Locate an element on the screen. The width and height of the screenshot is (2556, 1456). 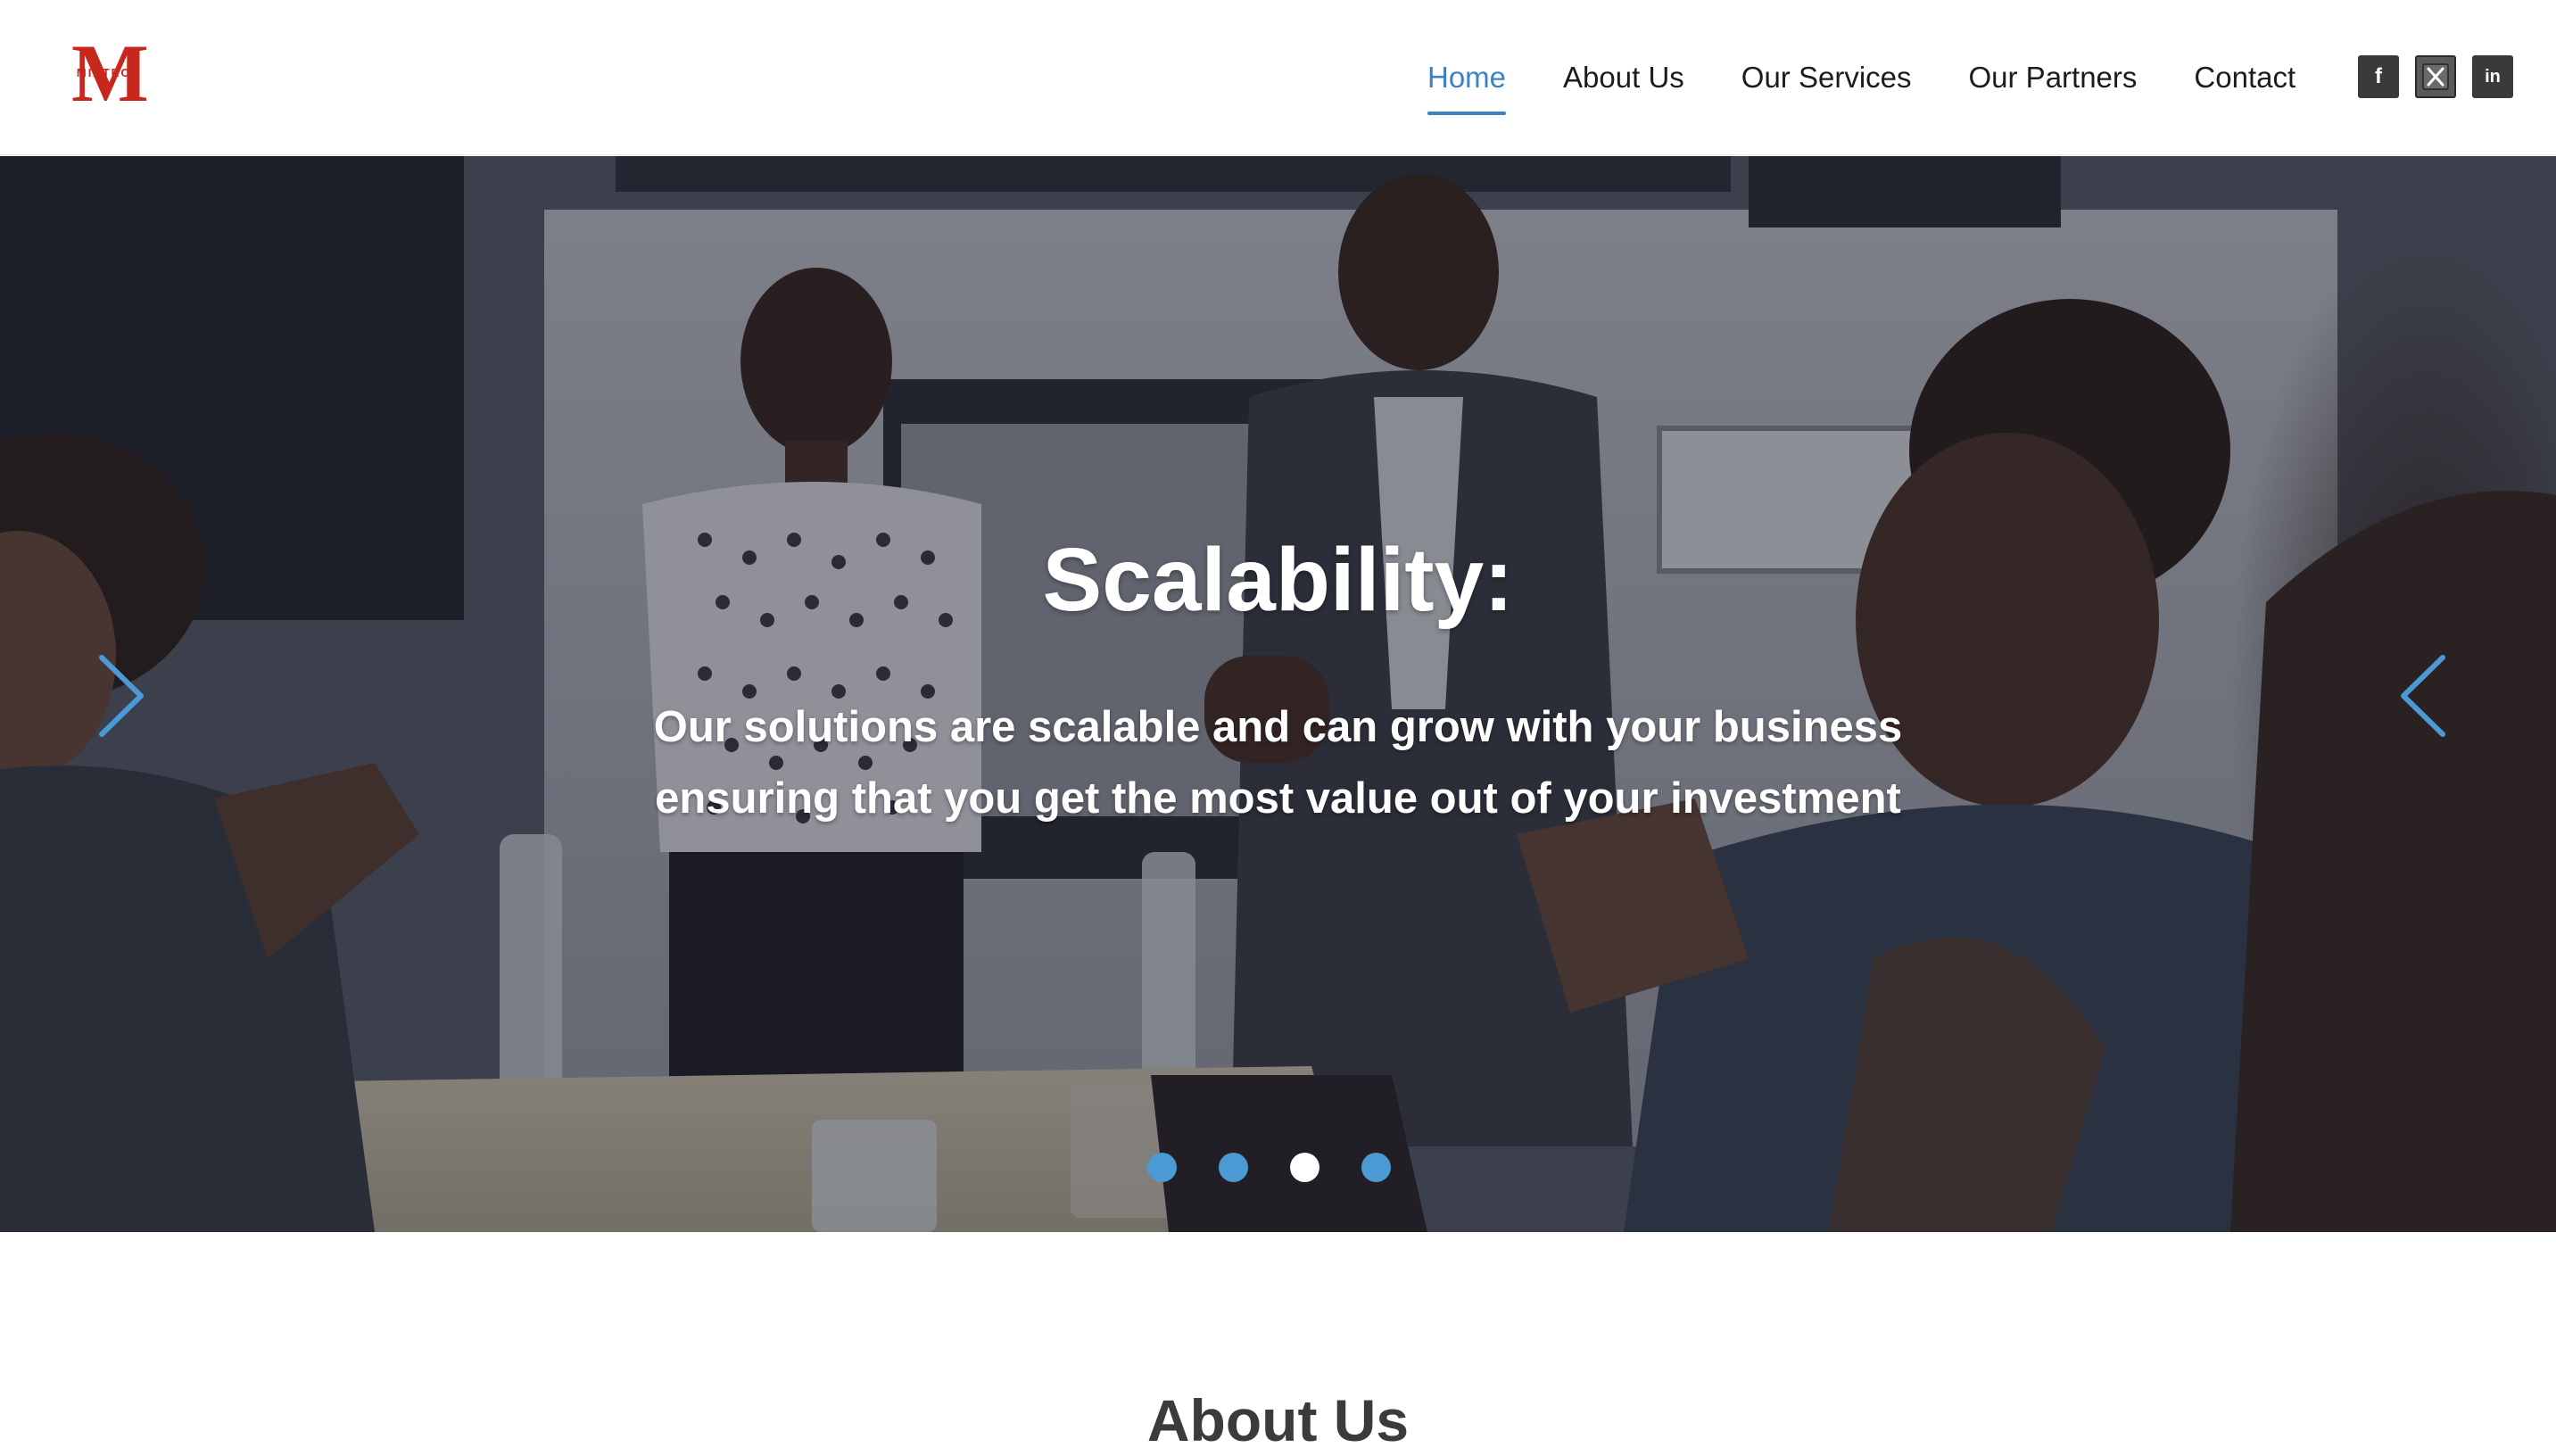
facebook-icon: f is located at coordinates (2378, 76).